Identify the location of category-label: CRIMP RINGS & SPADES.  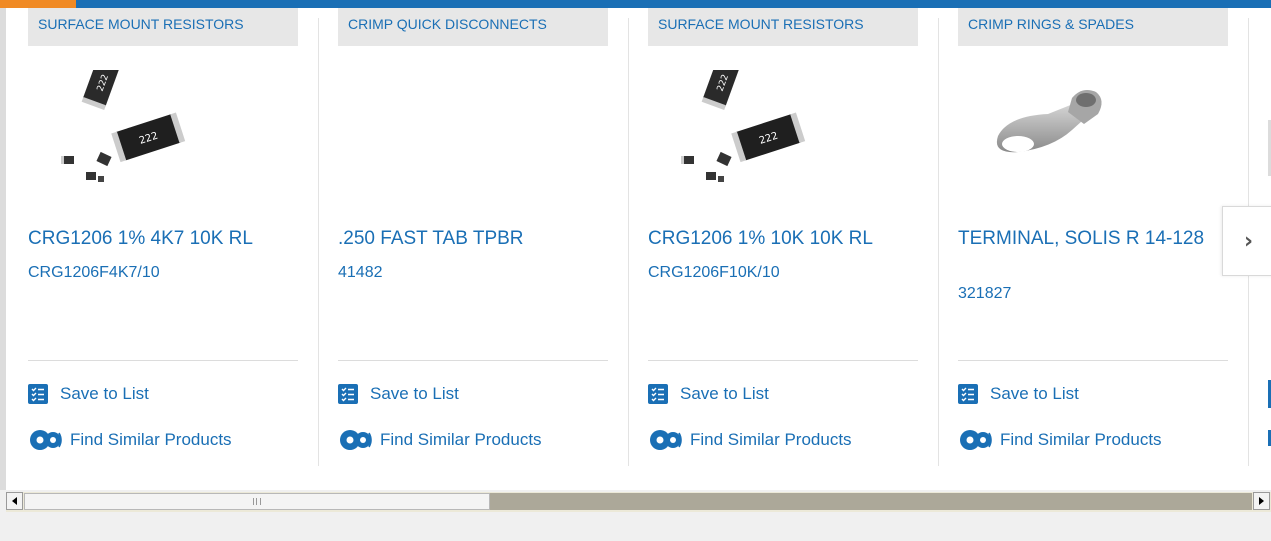
(1093, 27).